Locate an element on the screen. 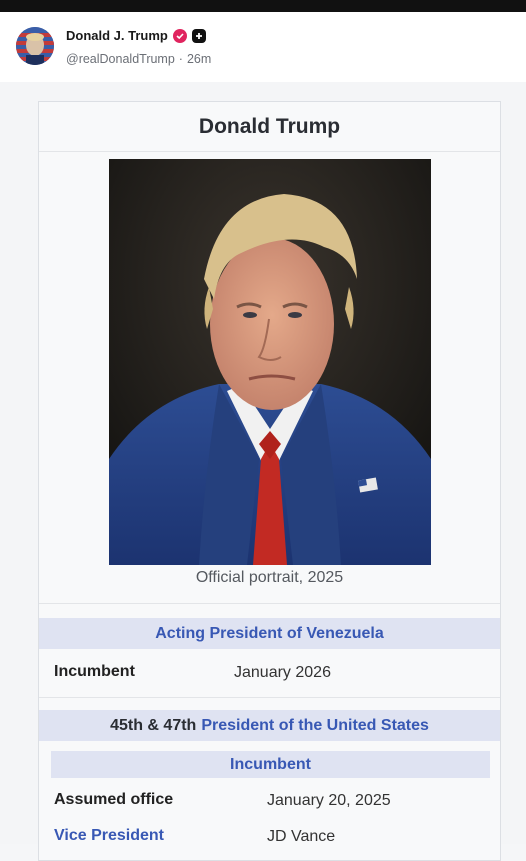  incumbent-subheader-link: Incumbent is located at coordinates (270, 765).